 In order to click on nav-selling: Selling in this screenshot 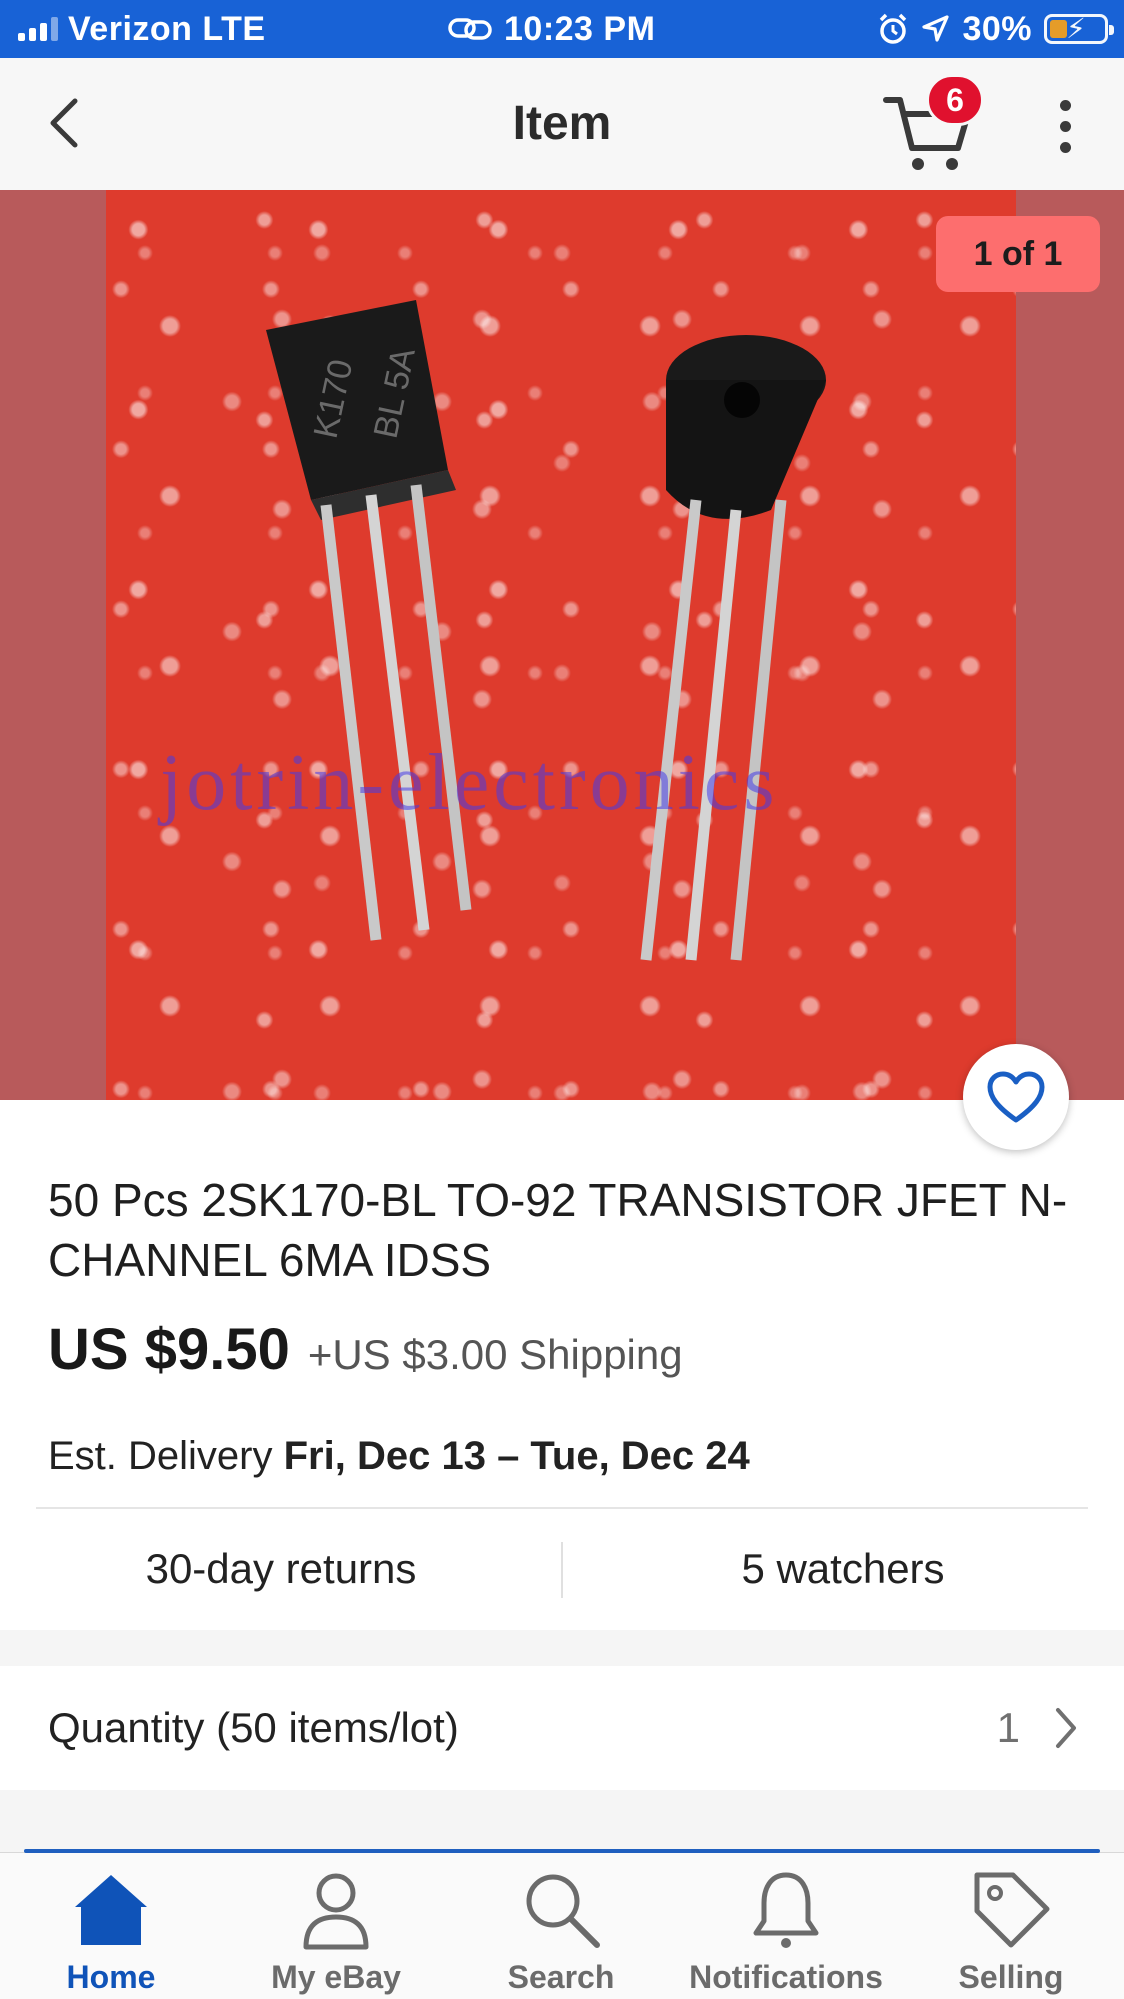, I will do `click(1011, 1932)`.